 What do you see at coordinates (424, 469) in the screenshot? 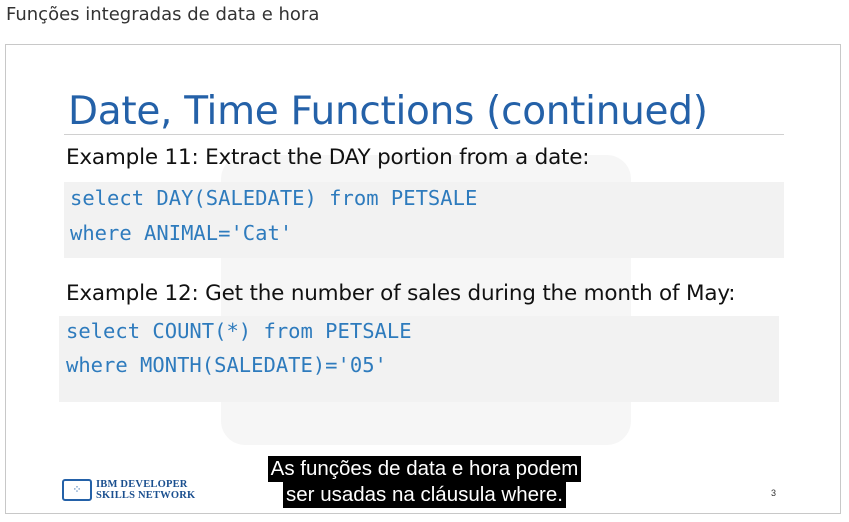
I see `caption-line-1: As funções de data e hora podem` at bounding box center [424, 469].